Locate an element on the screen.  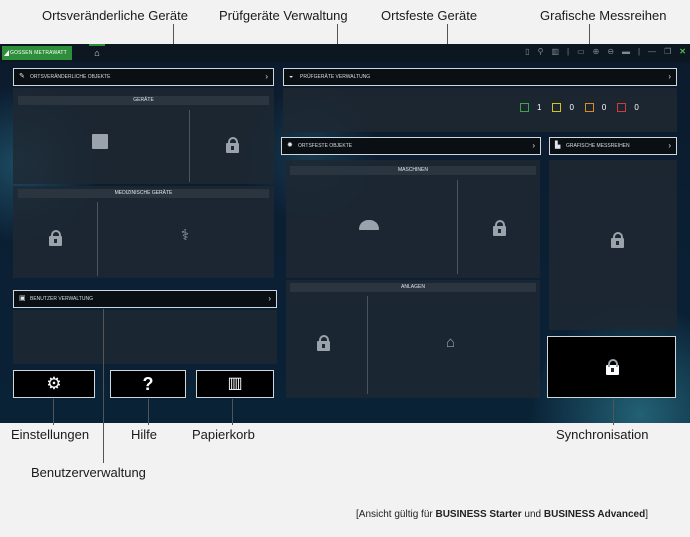
callout-benutzerverwaltung: Benutzerverwaltung is located at coordinates (88, 472).